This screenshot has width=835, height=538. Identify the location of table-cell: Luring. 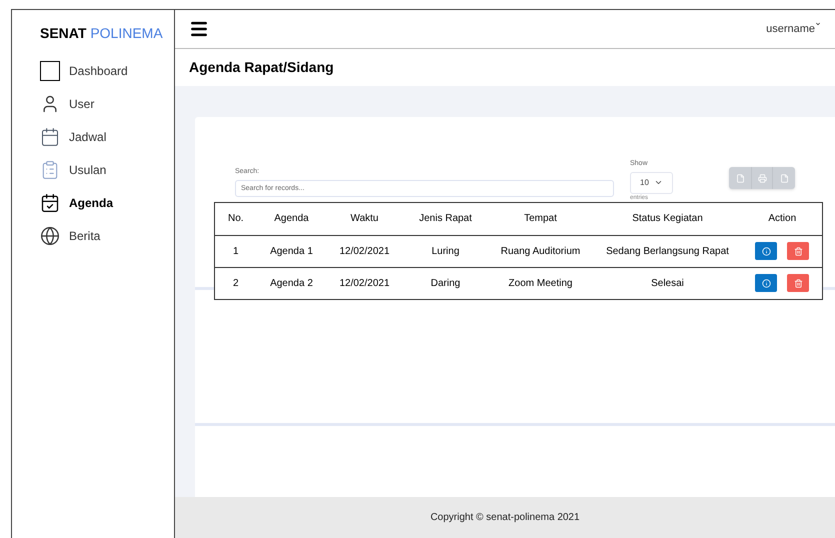
(445, 251).